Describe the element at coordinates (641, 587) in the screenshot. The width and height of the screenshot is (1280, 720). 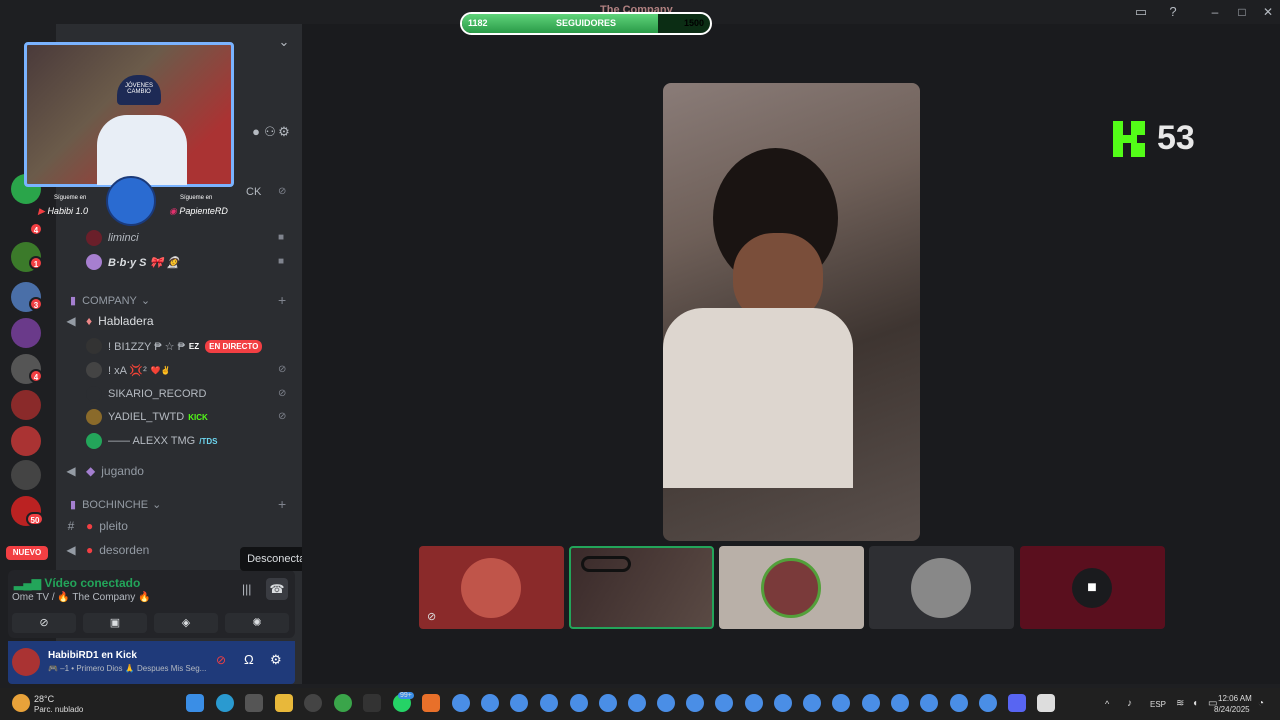
I see `participant-tile-speaking` at that location.